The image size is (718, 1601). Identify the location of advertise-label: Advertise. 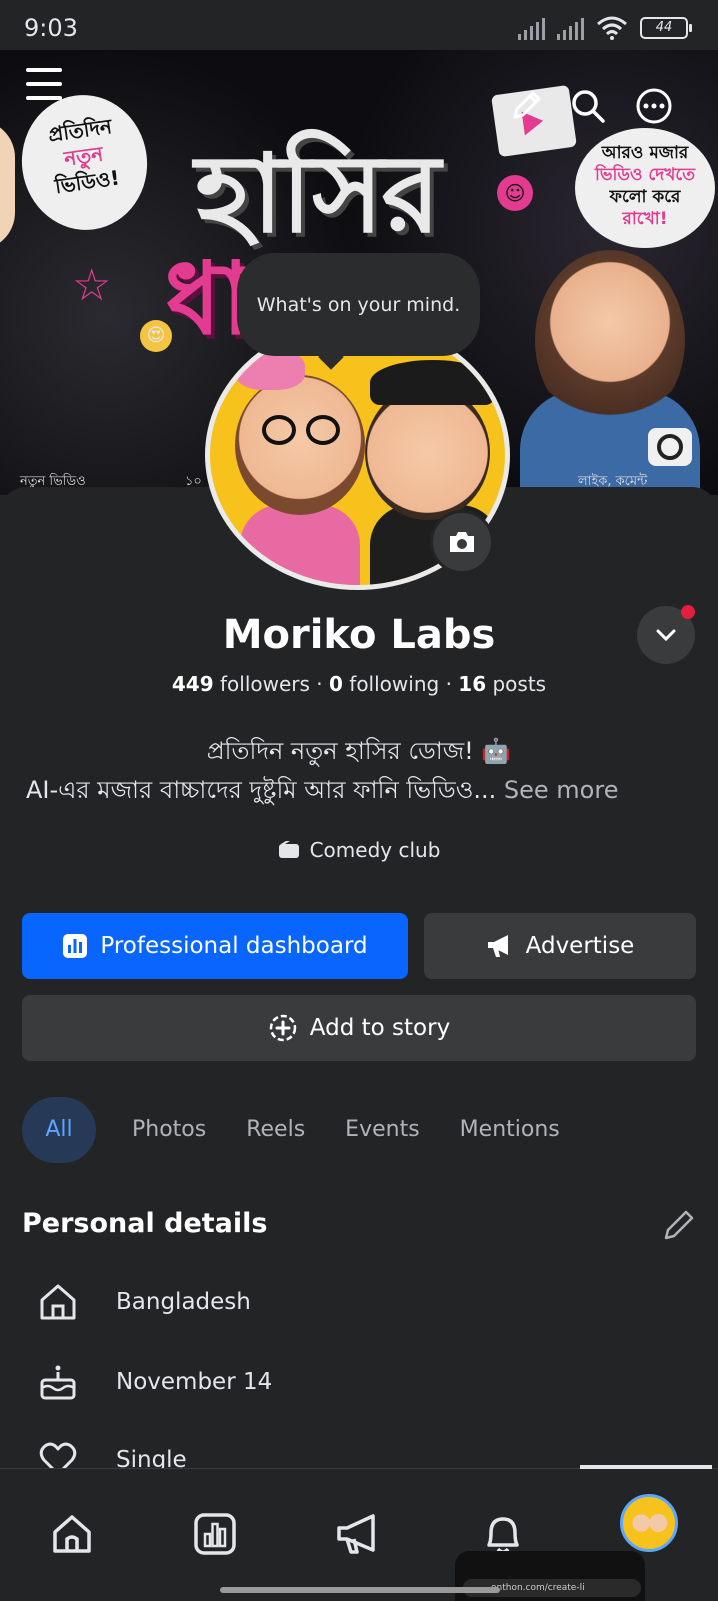
(580, 946).